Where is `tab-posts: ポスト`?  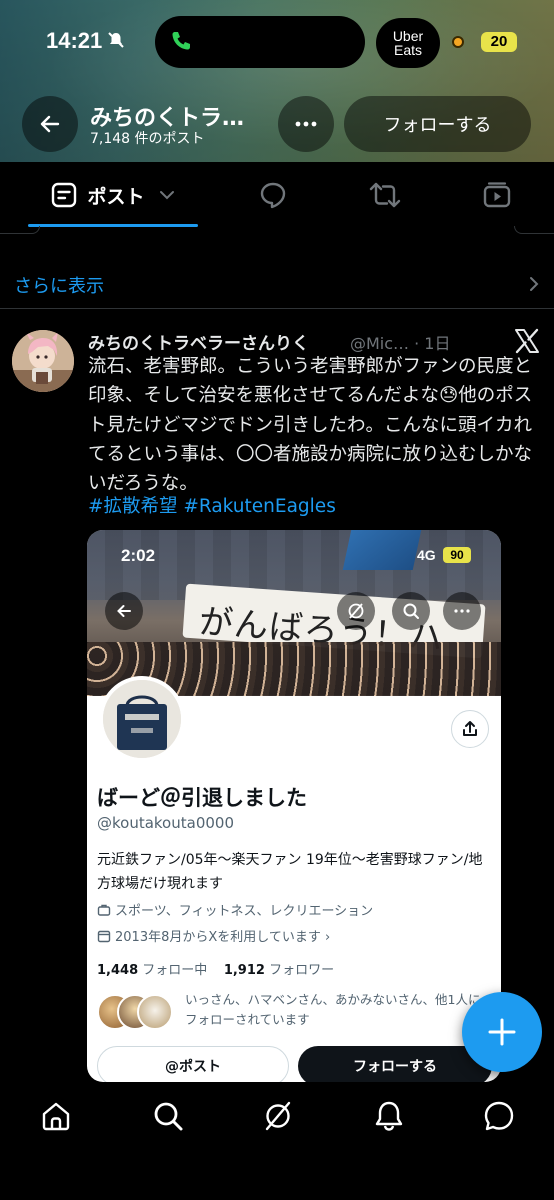 tab-posts: ポスト is located at coordinates (113, 195).